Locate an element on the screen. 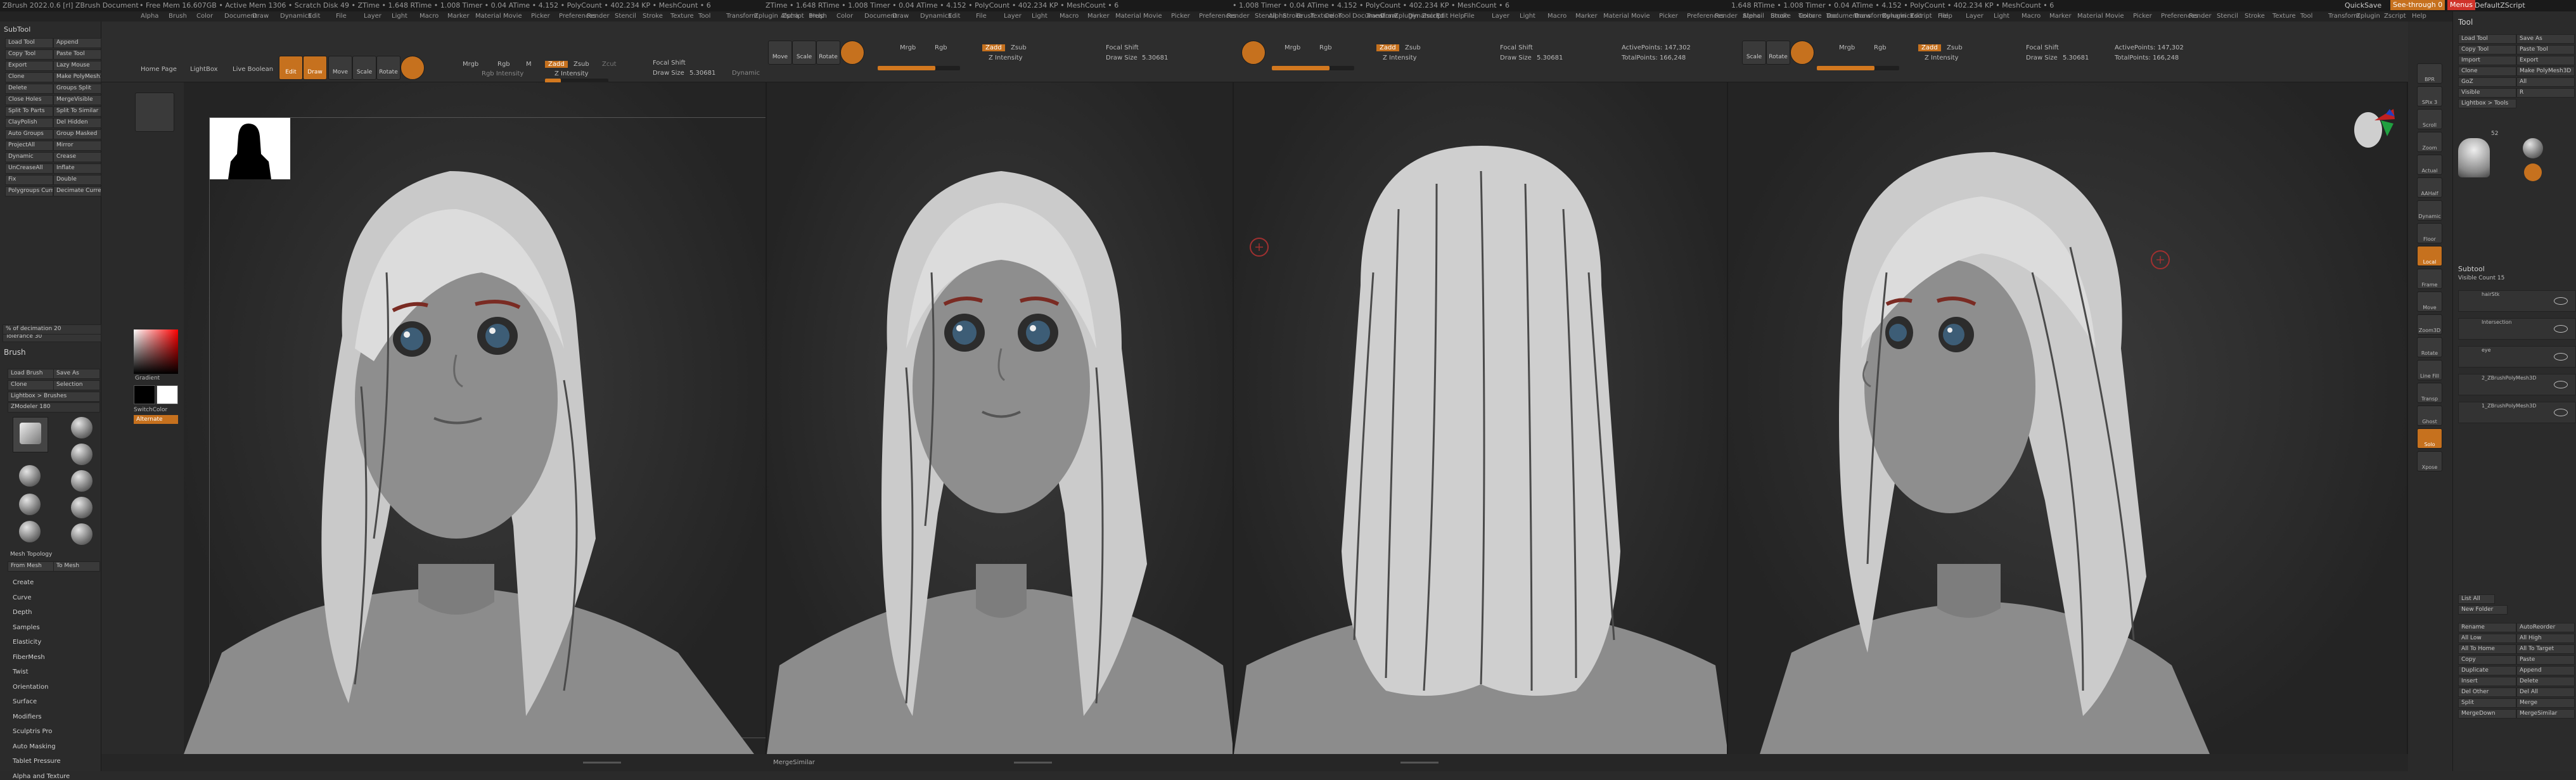 The height and width of the screenshot is (780, 2576). op-del-other: Del Other is located at coordinates (2487, 692).